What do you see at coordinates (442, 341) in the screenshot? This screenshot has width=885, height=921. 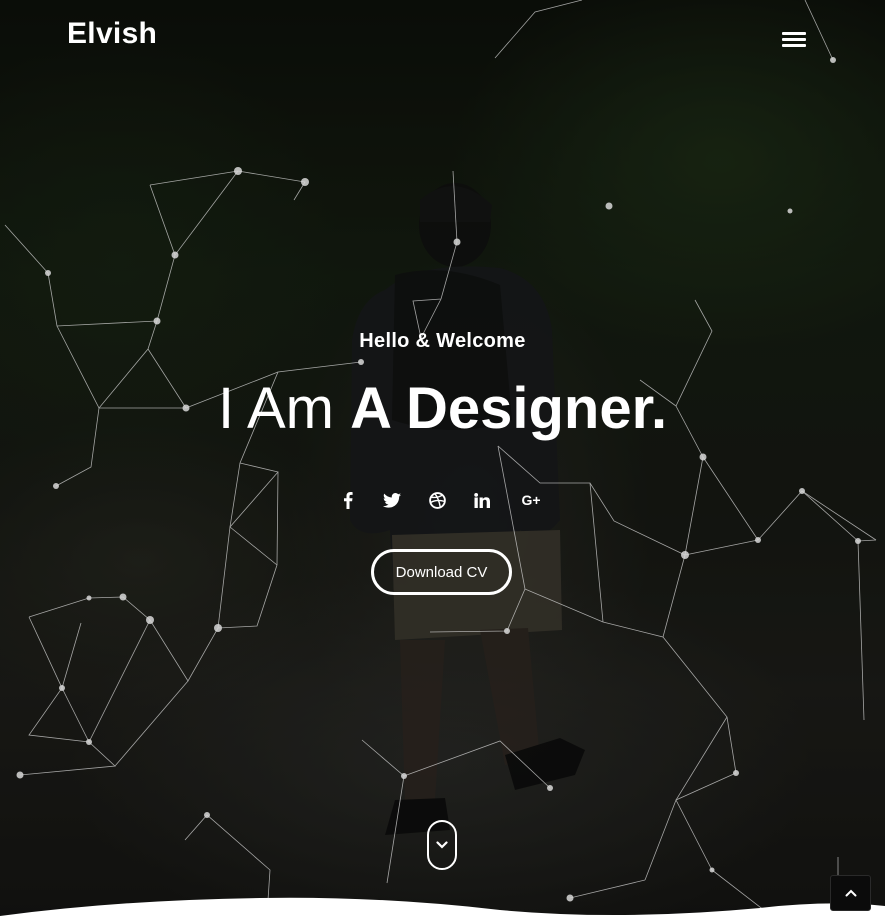 I see `hero-greeting: Hello & Welcome` at bounding box center [442, 341].